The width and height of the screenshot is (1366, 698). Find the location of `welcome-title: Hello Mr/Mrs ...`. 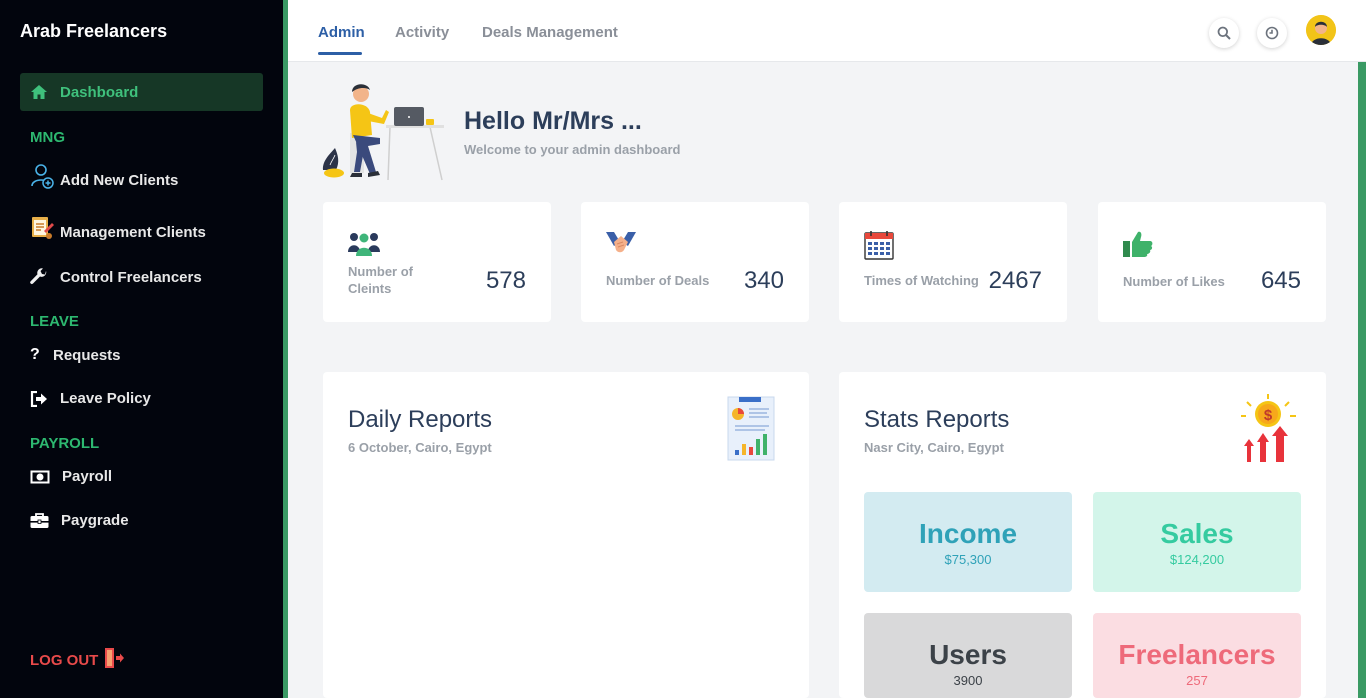

welcome-title: Hello Mr/Mrs ... is located at coordinates (553, 121).